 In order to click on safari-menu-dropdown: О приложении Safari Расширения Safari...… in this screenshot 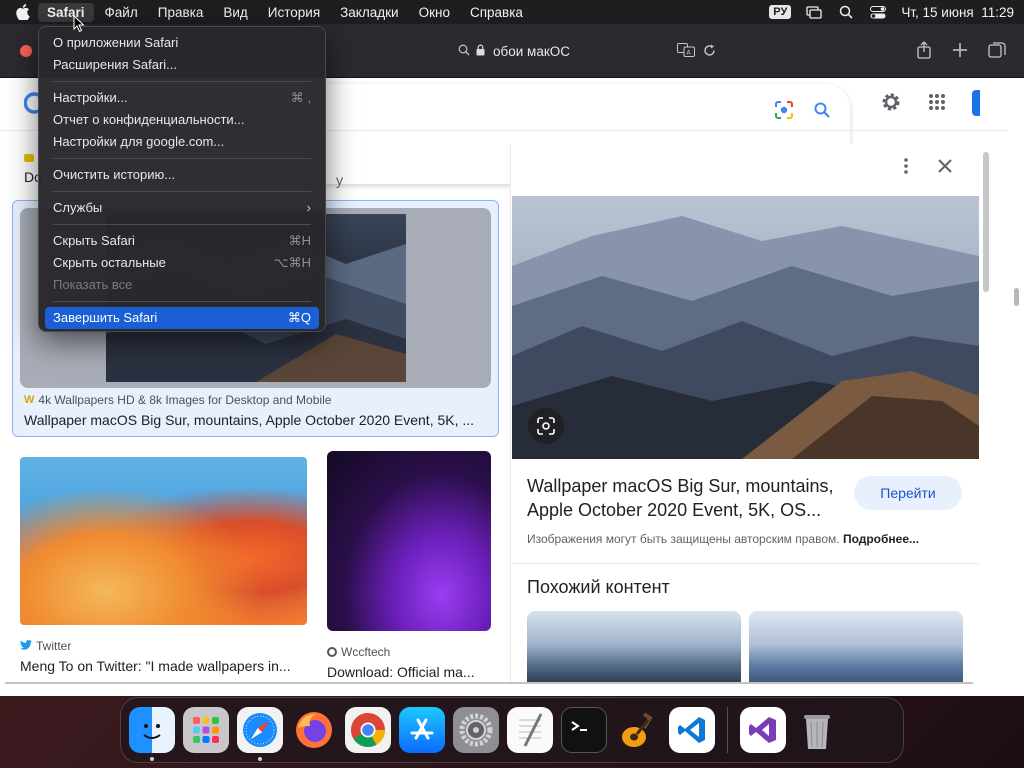, I will do `click(182, 179)`.